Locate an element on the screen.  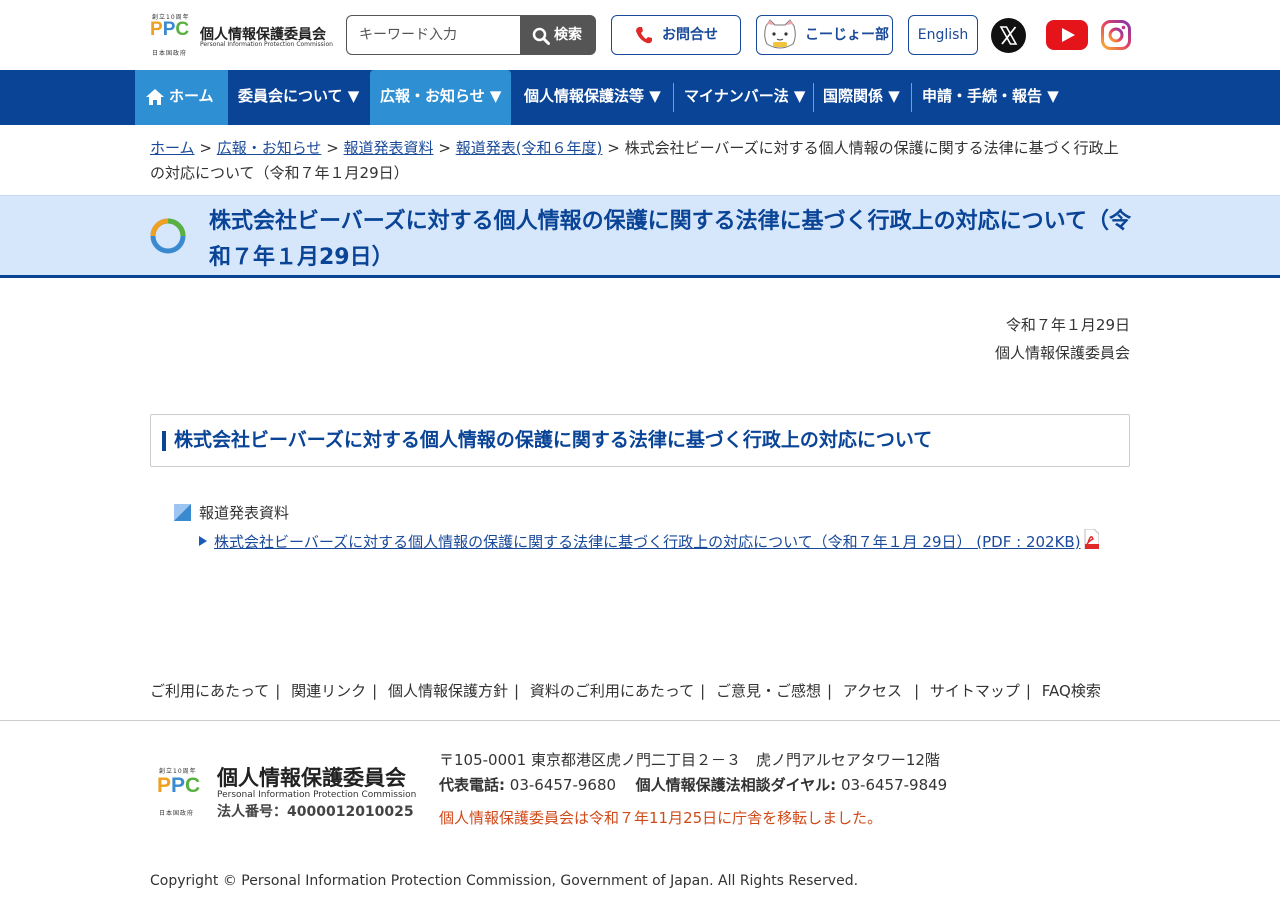
breadcrumb-link-press: 報道発表資料 is located at coordinates (389, 148).